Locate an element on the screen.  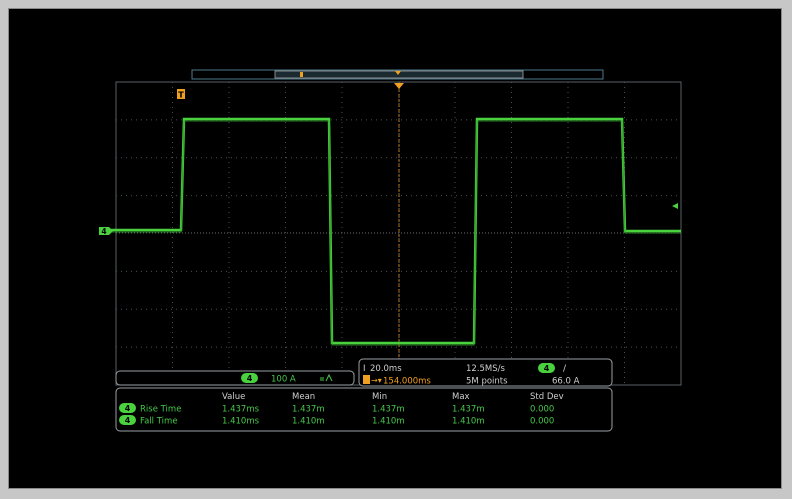
sample-rate: 12.5MS/s is located at coordinates (486, 369).